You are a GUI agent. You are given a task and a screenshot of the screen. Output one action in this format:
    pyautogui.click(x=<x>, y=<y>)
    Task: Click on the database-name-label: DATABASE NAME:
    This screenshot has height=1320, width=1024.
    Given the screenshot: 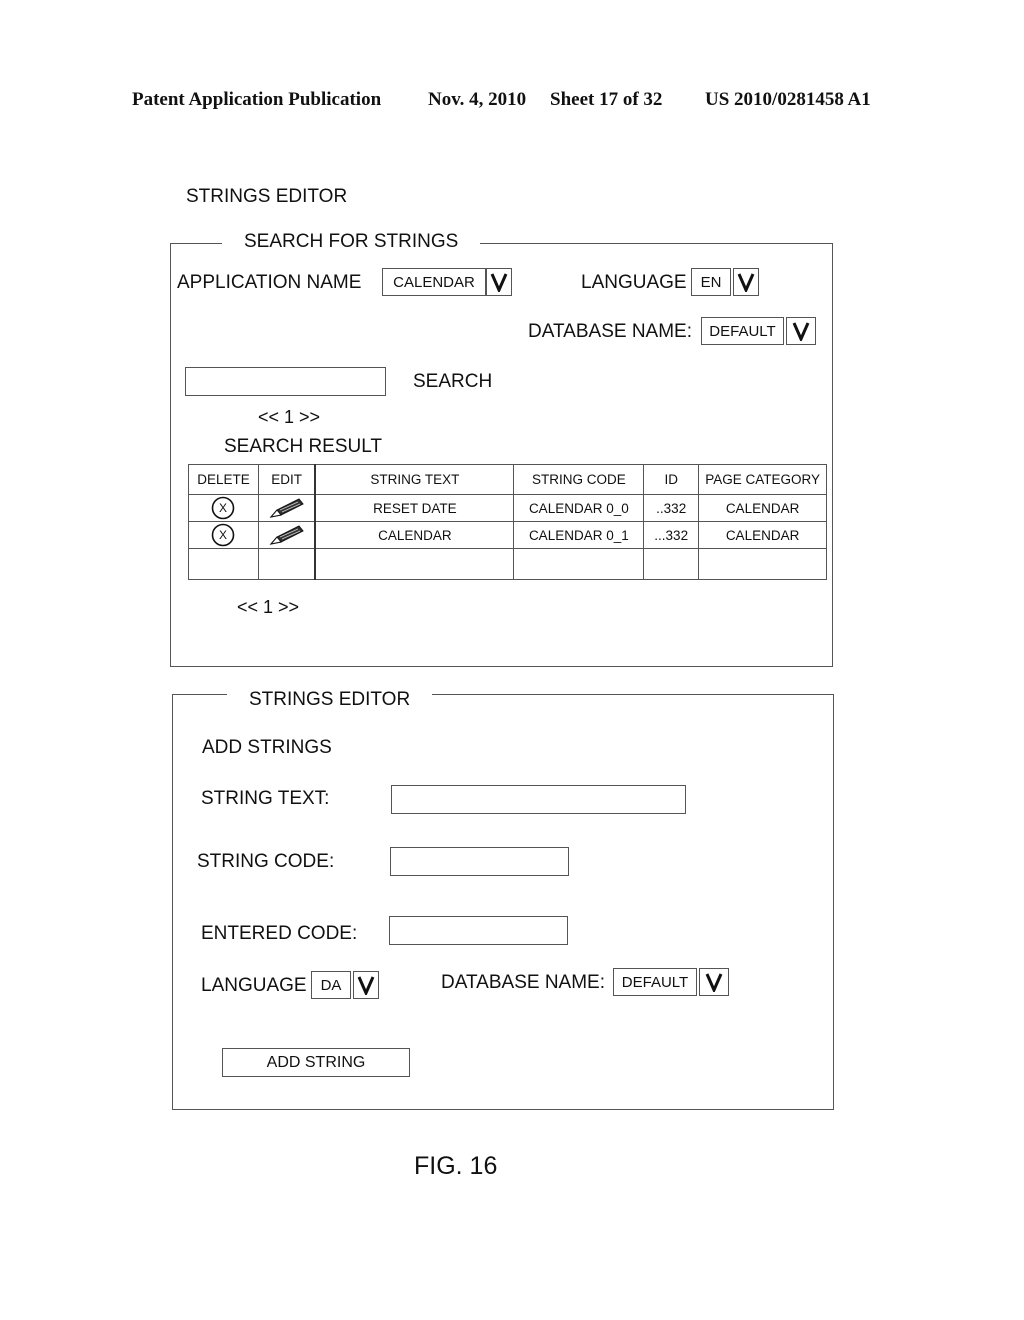 What is the action you would take?
    pyautogui.click(x=610, y=331)
    